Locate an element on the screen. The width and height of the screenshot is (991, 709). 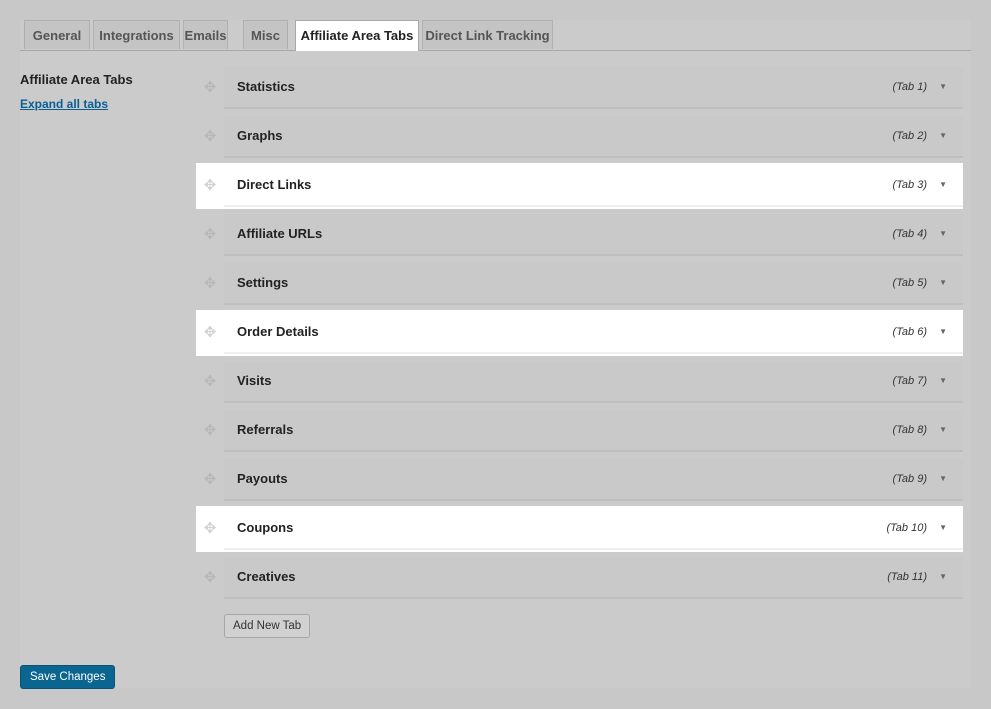
area-tab-item: ✥ Graphs (Tab 2) ▼ is located at coordinates (579, 137).